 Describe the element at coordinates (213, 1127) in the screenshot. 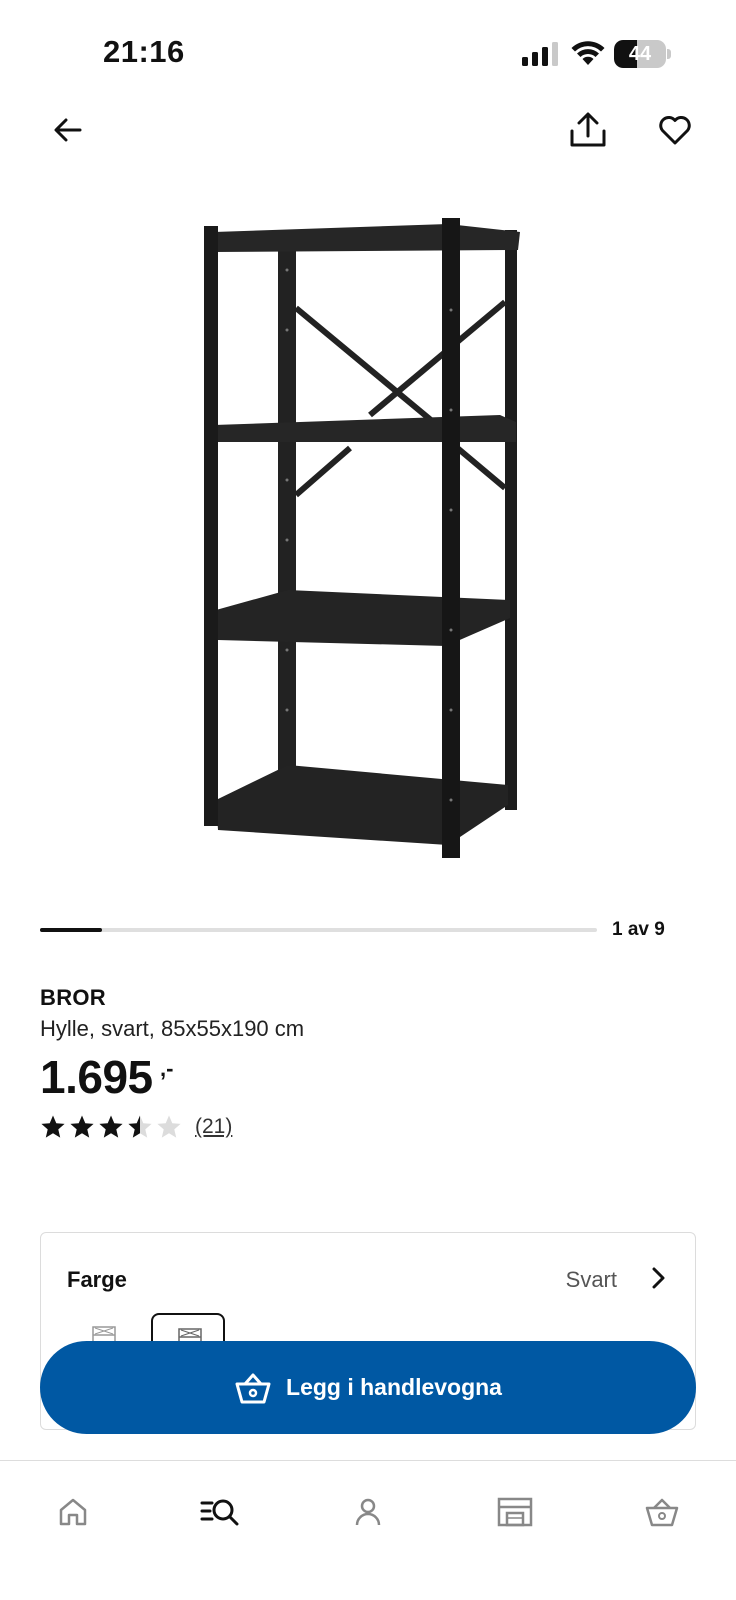

I see `review-count-link: (21)` at that location.